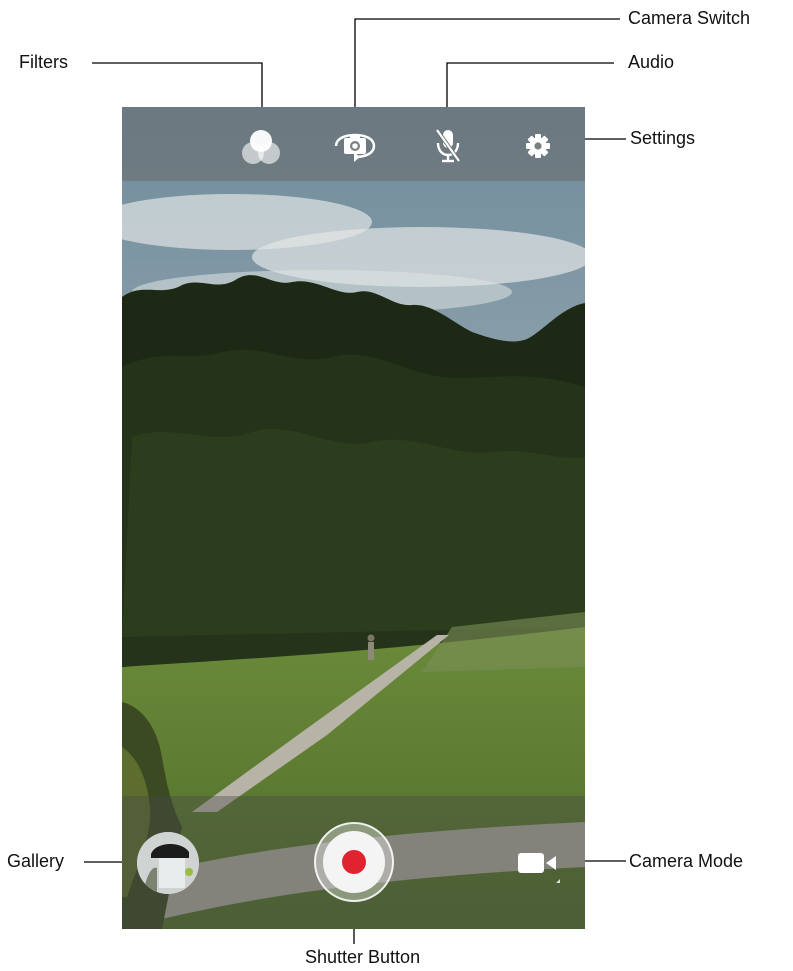 The image size is (793, 971). Describe the element at coordinates (355, 146) in the screenshot. I see `camera-switch-icon` at that location.